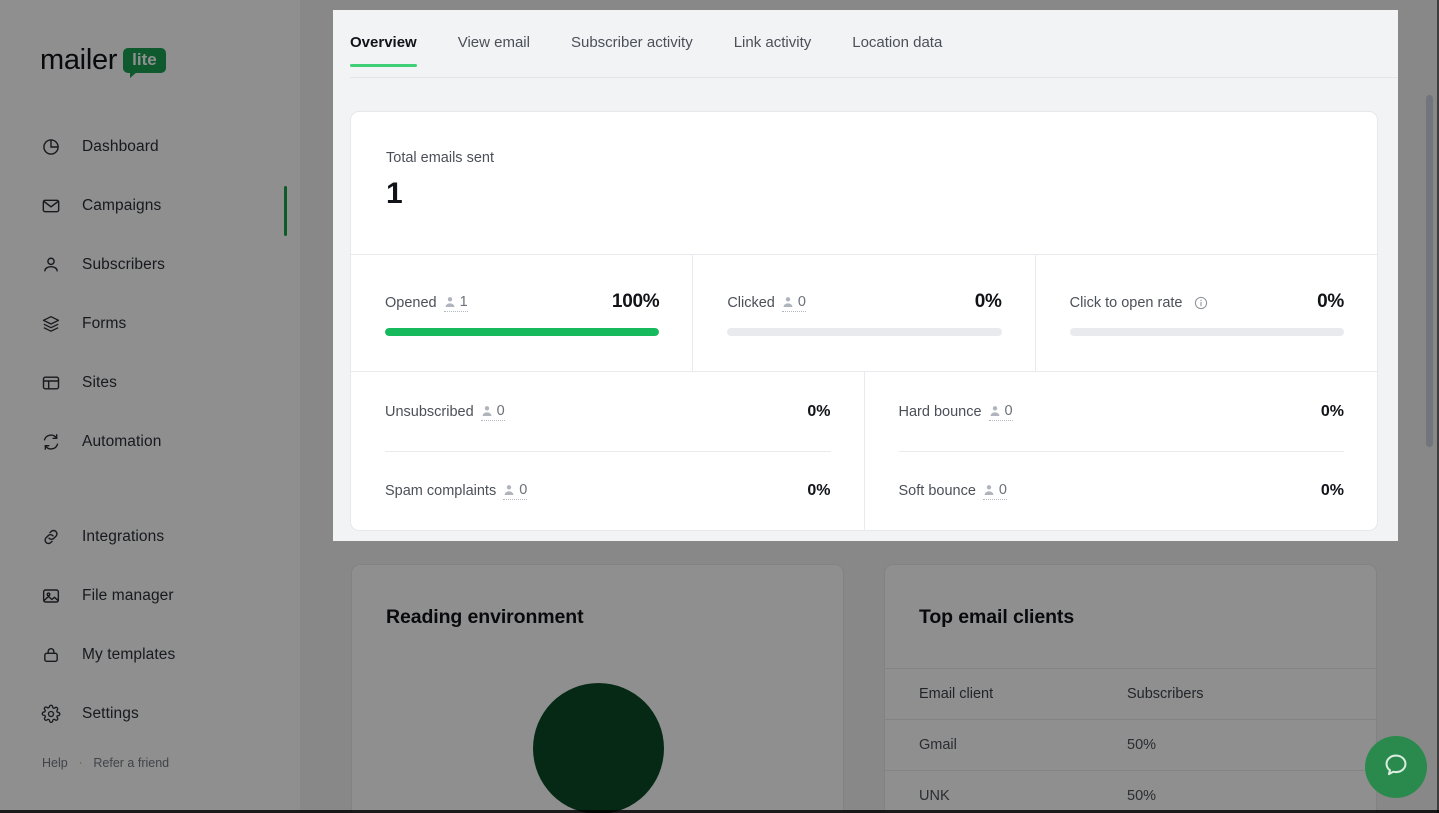 The image size is (1439, 813). I want to click on secondary-metrics-right-column: Hard bounce 0 0% Soft bounce 0 0%, so click(1120, 451).